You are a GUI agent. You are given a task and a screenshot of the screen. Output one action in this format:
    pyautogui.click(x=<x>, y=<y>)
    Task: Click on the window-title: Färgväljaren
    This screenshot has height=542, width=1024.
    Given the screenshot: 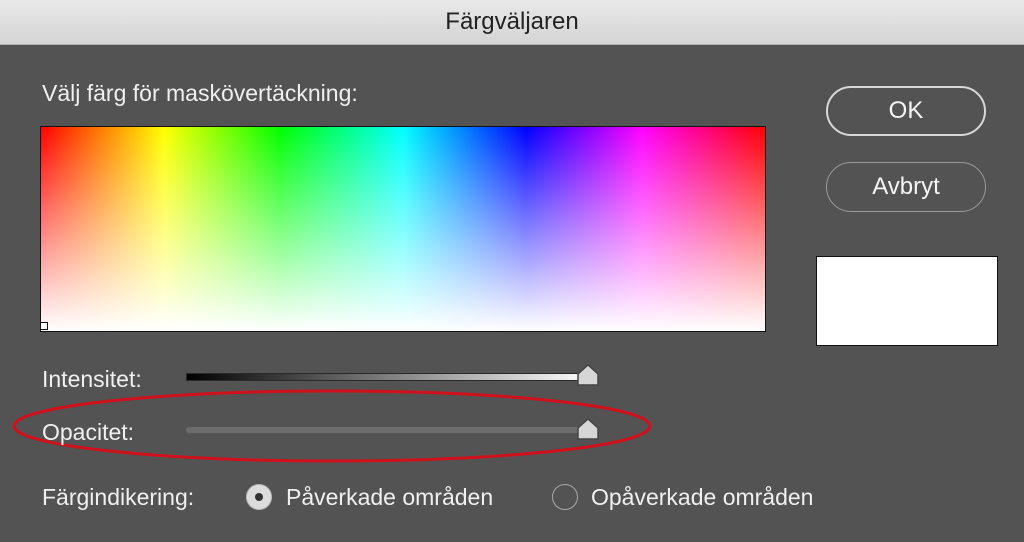 What is the action you would take?
    pyautogui.click(x=512, y=22)
    